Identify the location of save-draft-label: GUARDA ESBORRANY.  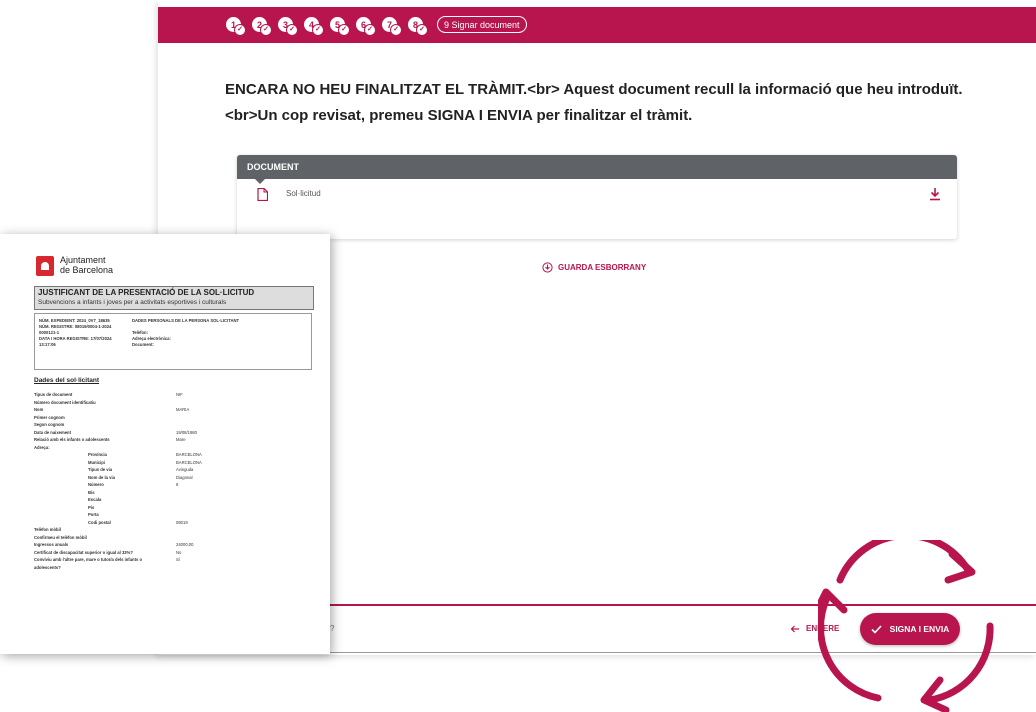
(602, 267).